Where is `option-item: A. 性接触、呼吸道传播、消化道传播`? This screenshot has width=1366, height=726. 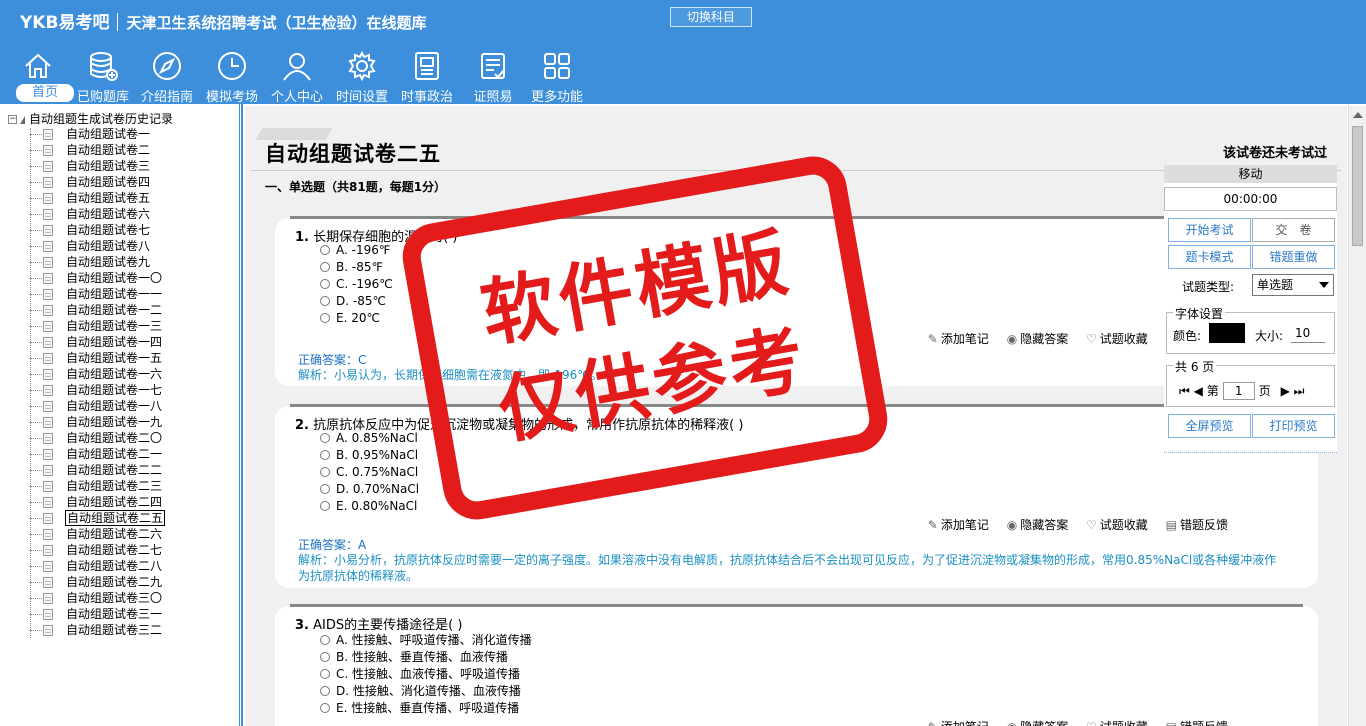
option-item: A. 性接触、呼吸道传播、消化道传播 is located at coordinates (426, 639).